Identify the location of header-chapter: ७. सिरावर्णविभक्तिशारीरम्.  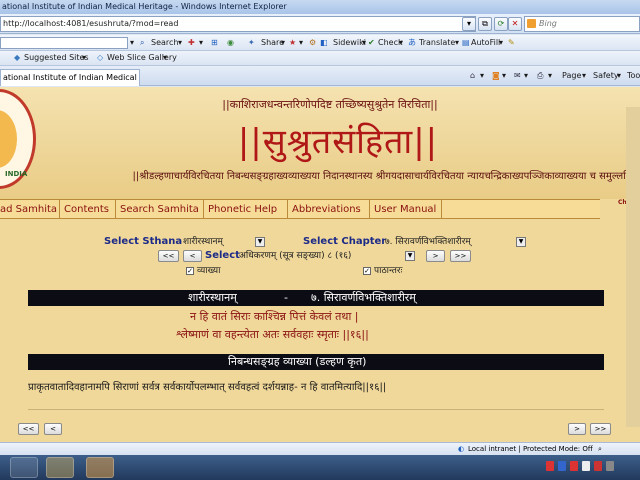
(363, 297).